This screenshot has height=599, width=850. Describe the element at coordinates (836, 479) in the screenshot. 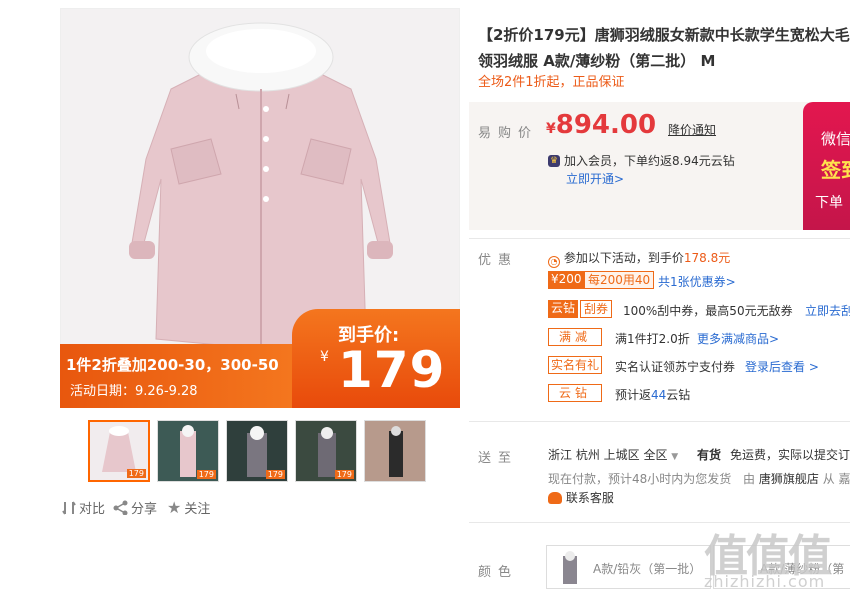

I see `seller-suffix: 从 嘉` at that location.